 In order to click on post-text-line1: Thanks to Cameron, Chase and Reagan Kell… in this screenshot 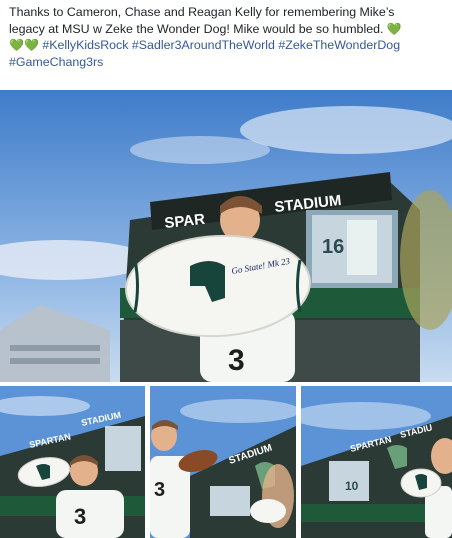, I will do `click(202, 12)`.